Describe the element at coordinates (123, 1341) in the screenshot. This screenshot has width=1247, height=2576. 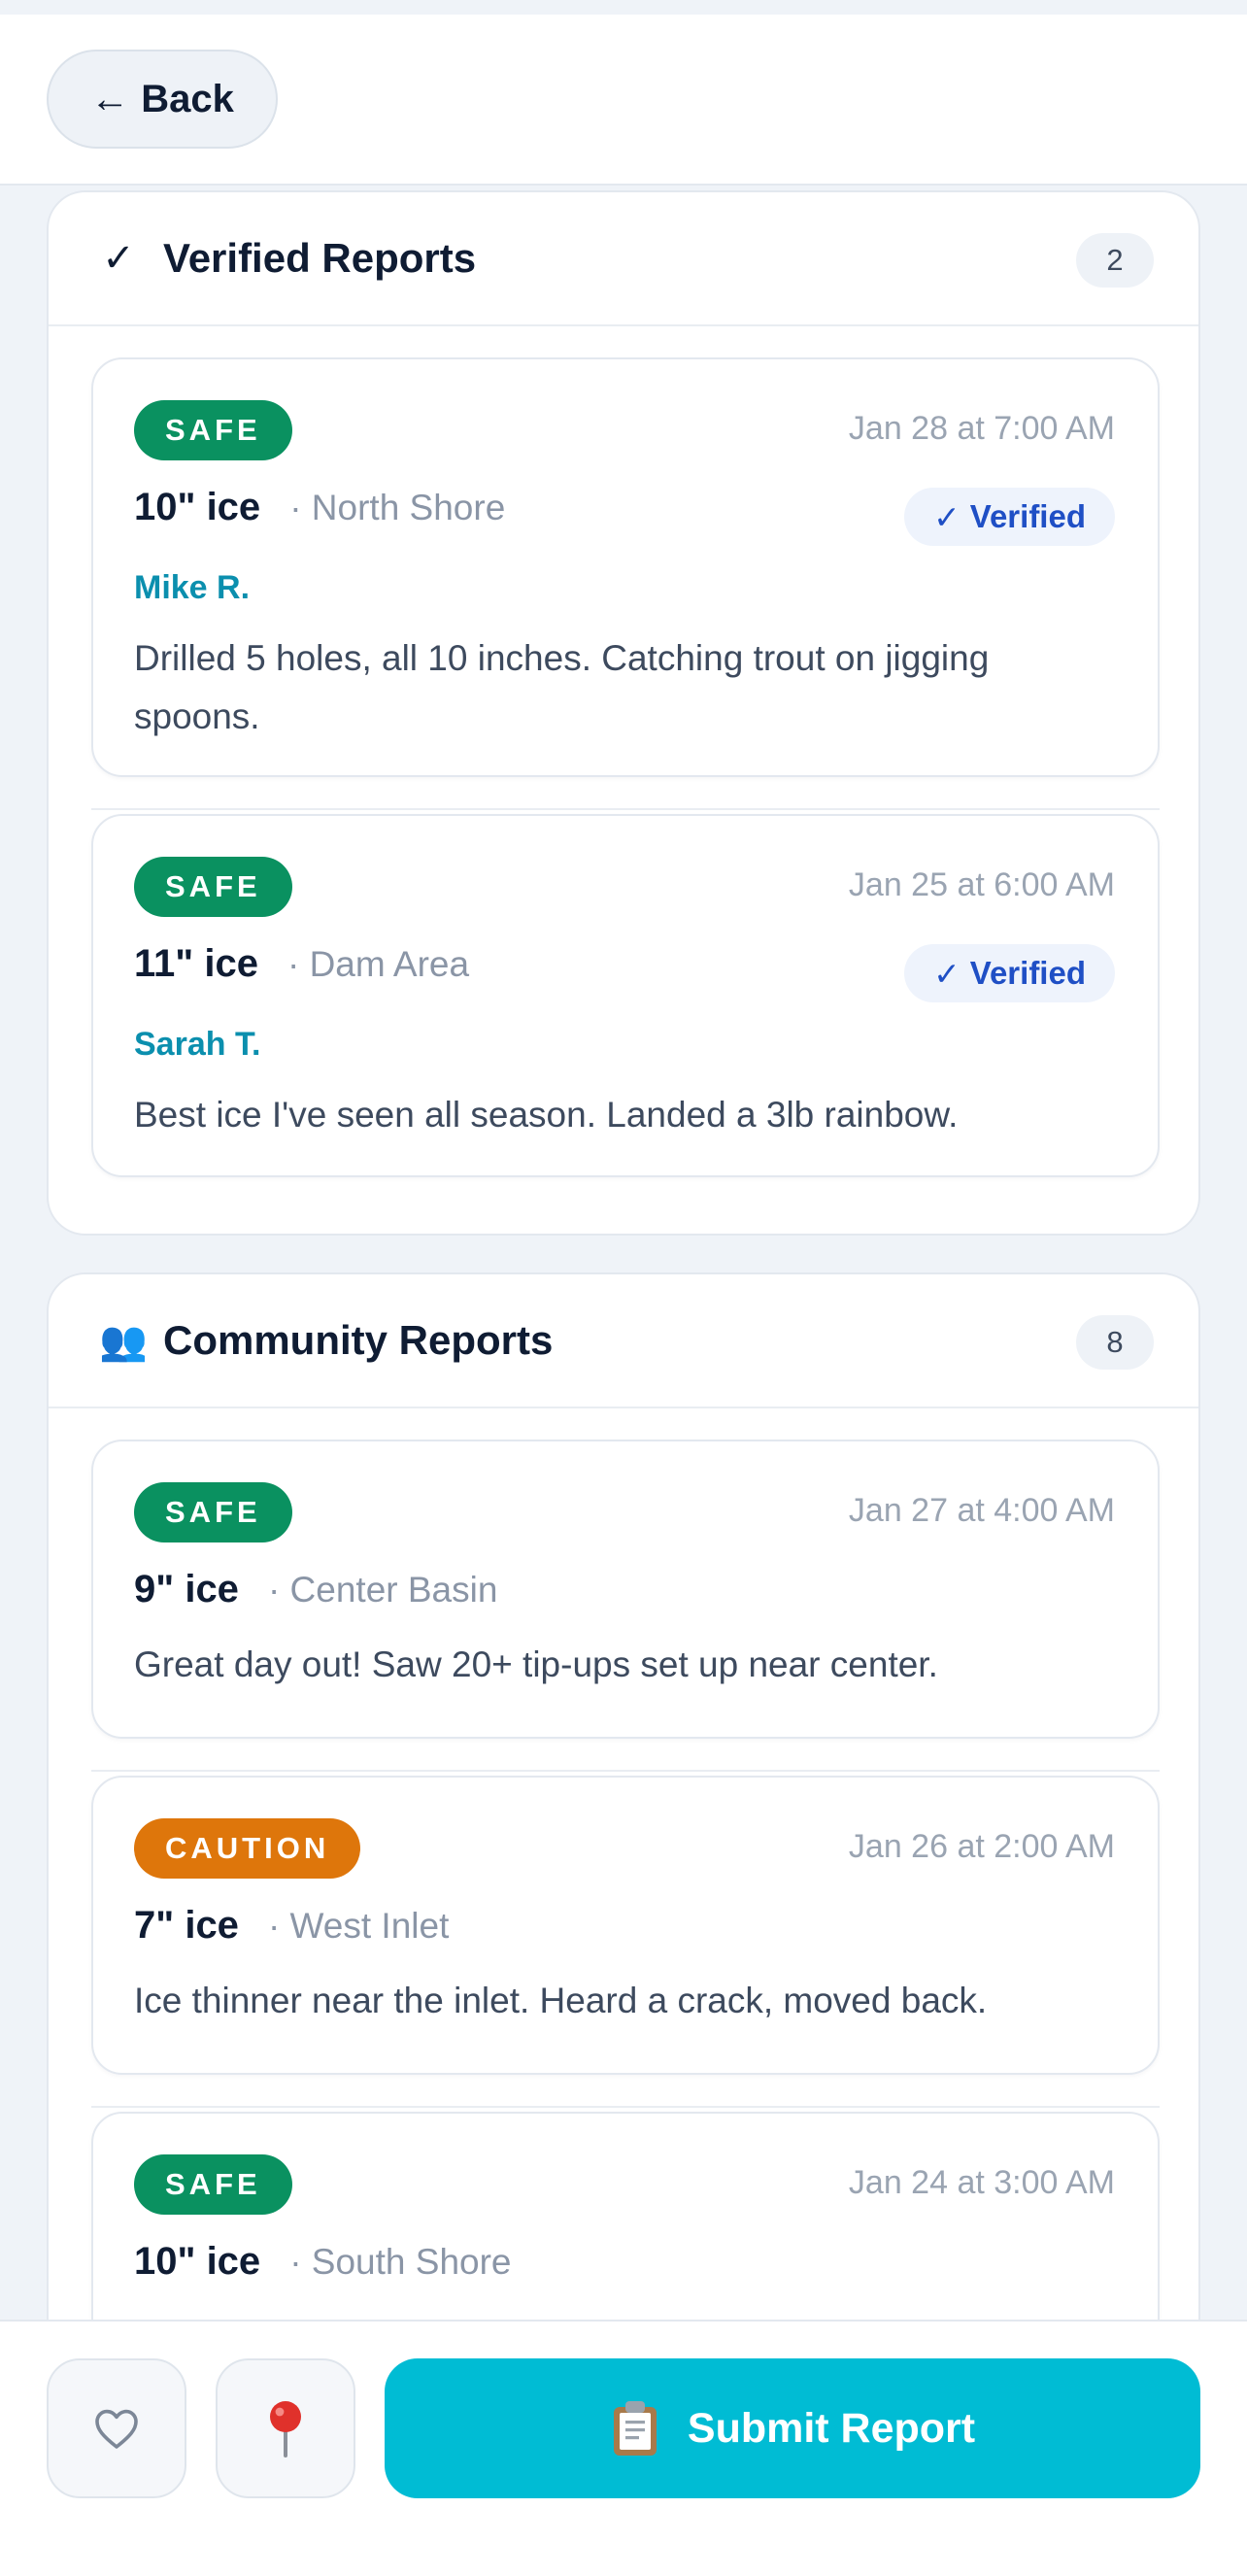
I see `people-icon: 👥` at that location.